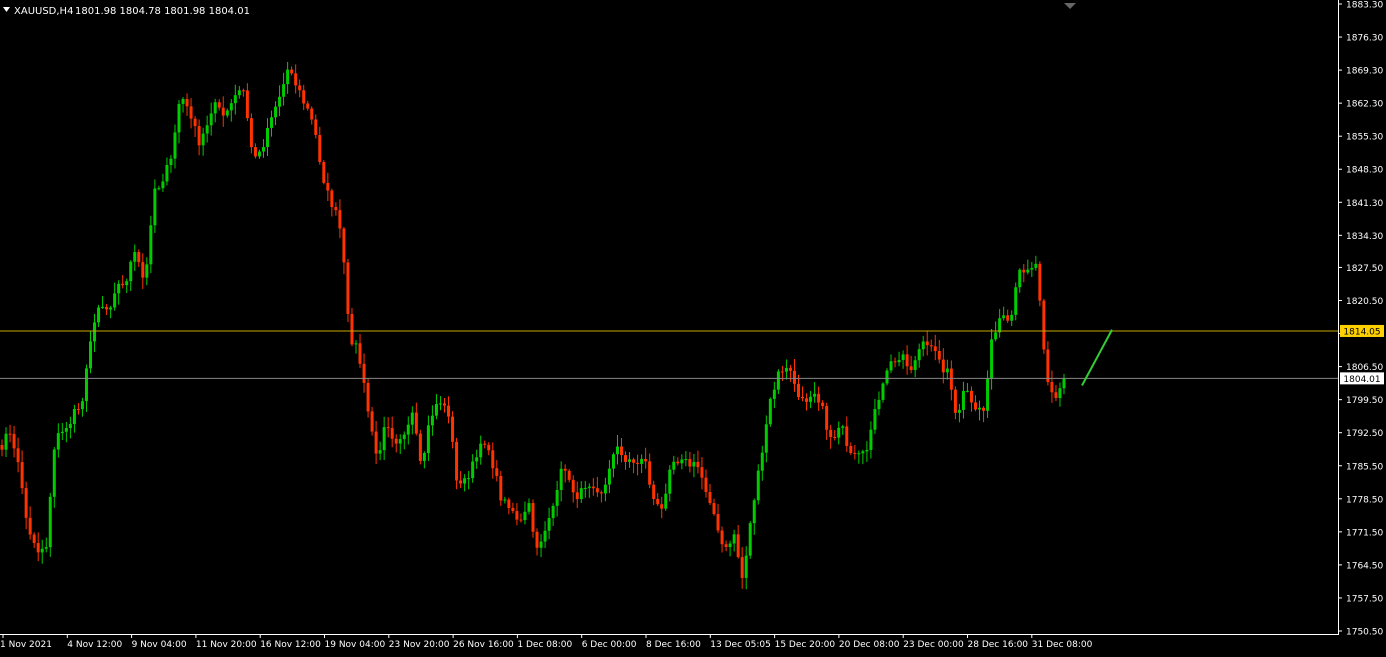 The height and width of the screenshot is (657, 1386). I want to click on price-tick-label: 1785.50, so click(1364, 467).